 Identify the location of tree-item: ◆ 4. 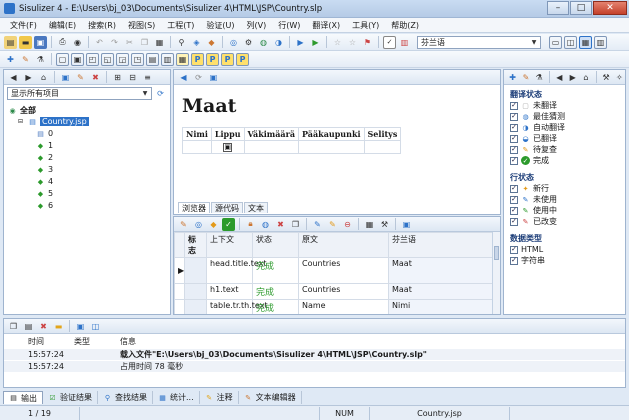
(44, 181).